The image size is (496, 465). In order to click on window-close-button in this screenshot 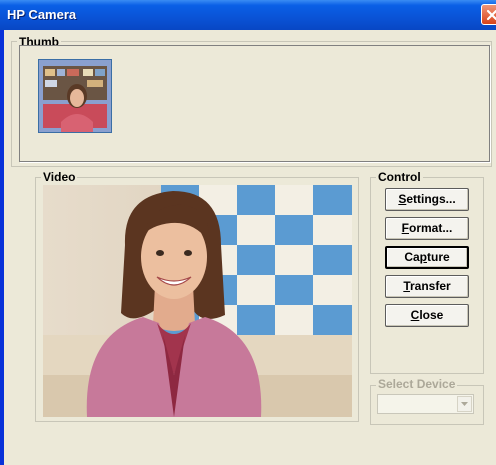, I will do `click(488, 14)`.